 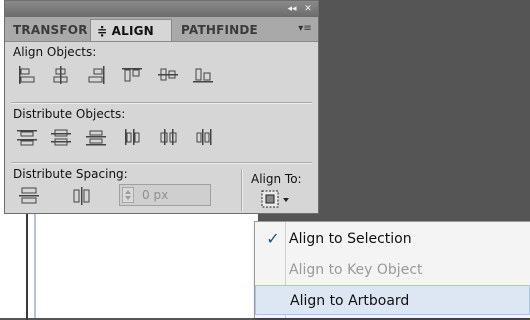 I want to click on align-objects-label: Align Objects:, so click(x=55, y=52).